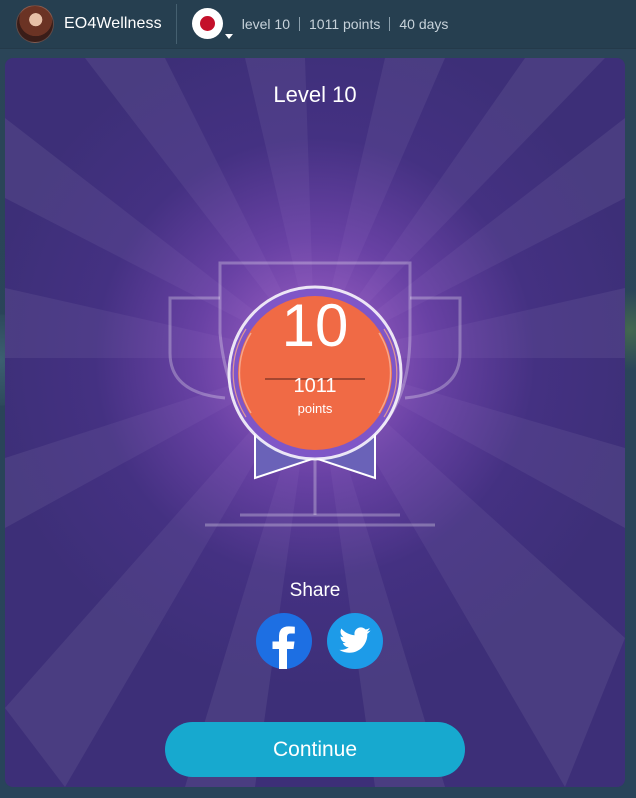  I want to click on username: EO4Wellness, so click(113, 24).